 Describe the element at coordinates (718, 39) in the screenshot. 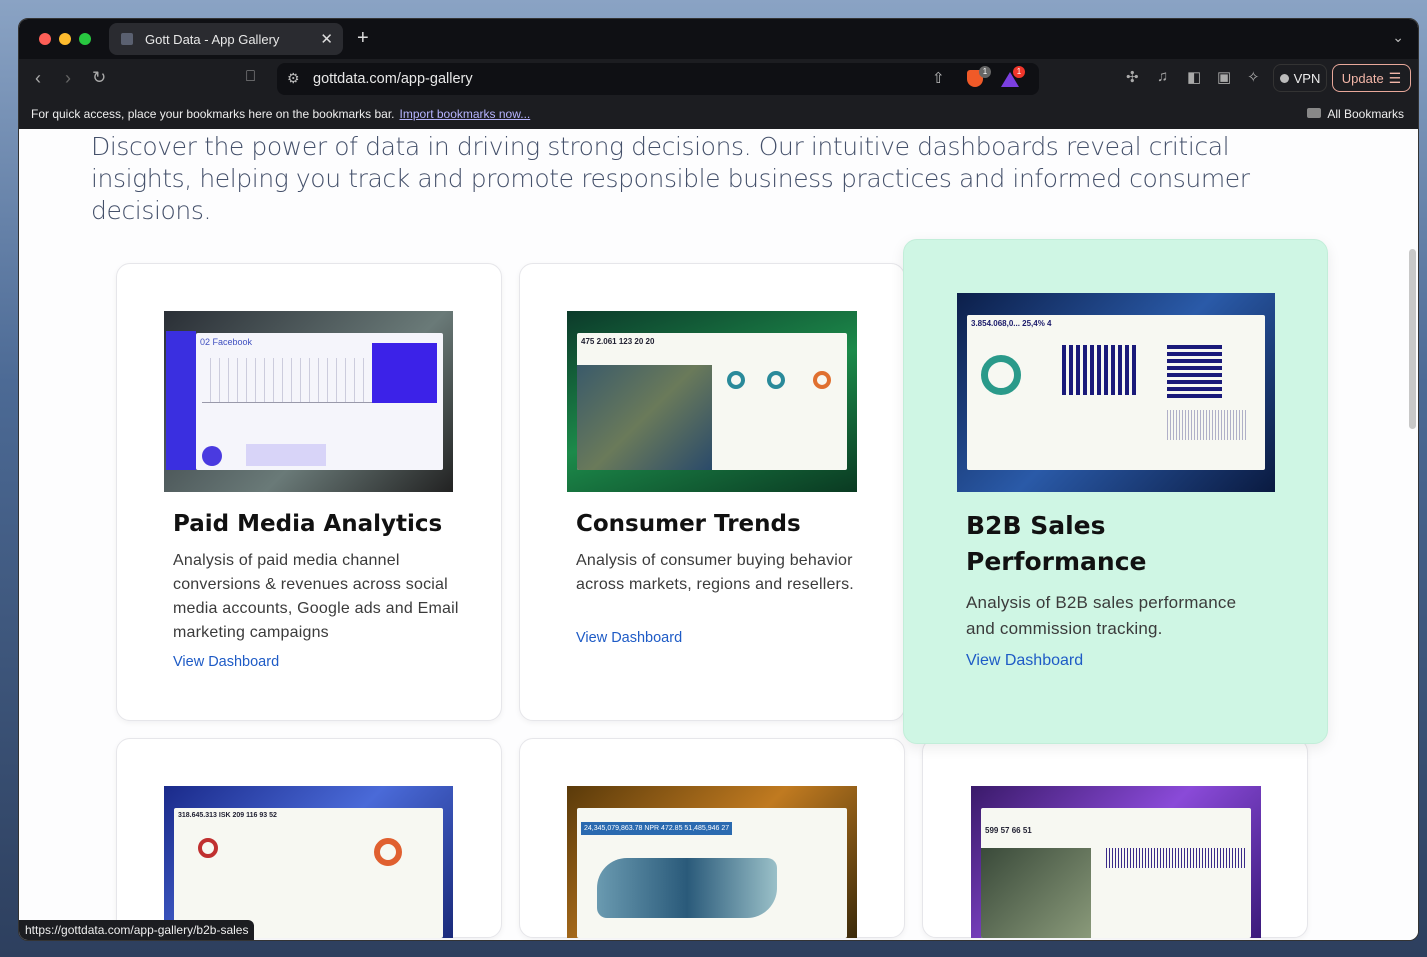

I see `tab-bar: Gott Data - App Gallery ✕ + ⌄` at that location.